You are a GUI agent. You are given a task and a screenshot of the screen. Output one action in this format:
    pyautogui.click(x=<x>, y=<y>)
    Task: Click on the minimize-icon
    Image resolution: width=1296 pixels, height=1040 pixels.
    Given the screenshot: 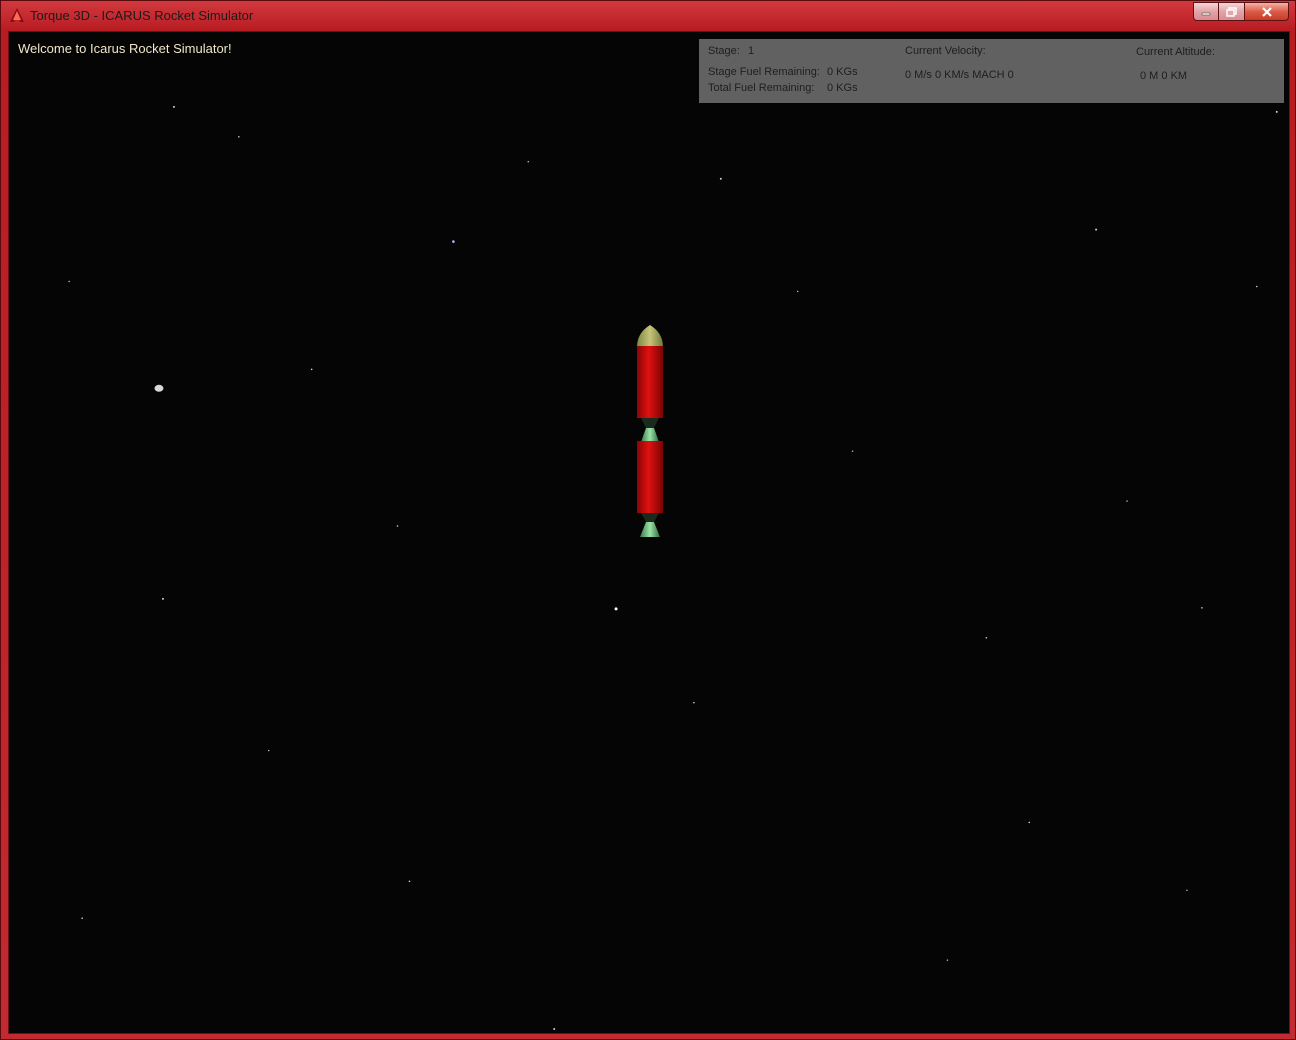 What is the action you would take?
    pyautogui.click(x=1206, y=13)
    